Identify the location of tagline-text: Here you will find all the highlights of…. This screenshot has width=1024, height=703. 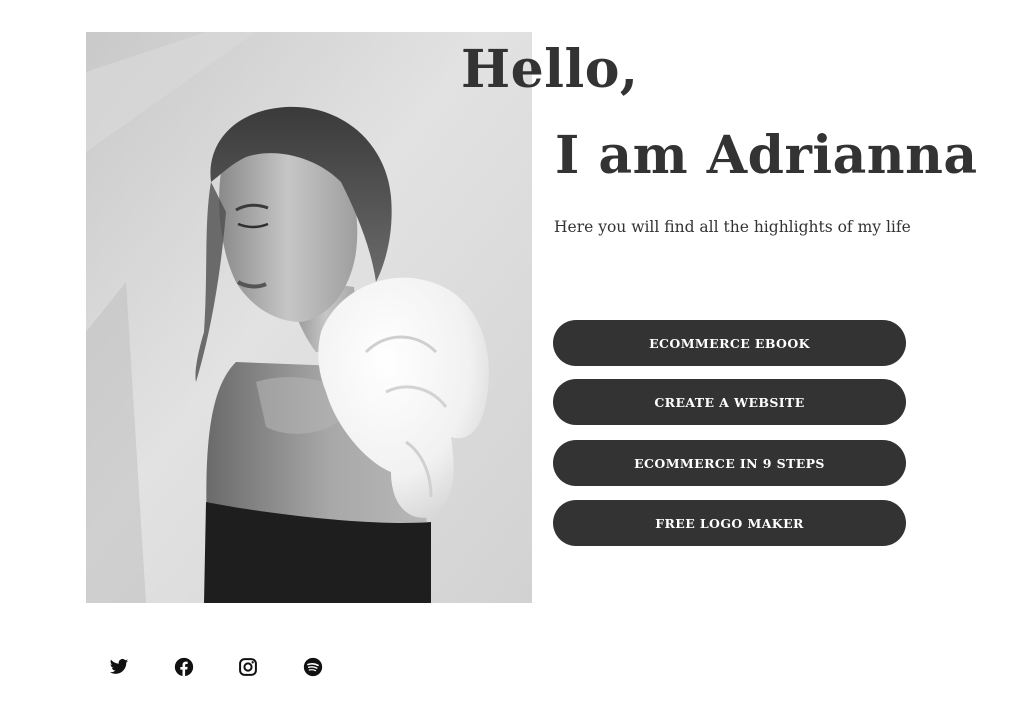
(732, 227).